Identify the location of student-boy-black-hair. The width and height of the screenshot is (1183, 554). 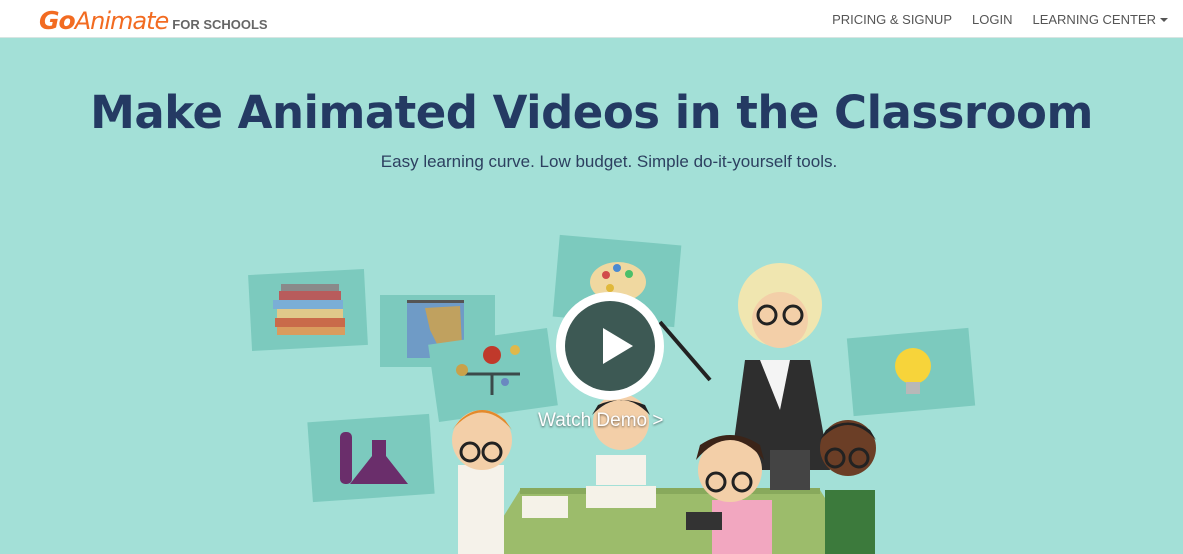
(621, 439).